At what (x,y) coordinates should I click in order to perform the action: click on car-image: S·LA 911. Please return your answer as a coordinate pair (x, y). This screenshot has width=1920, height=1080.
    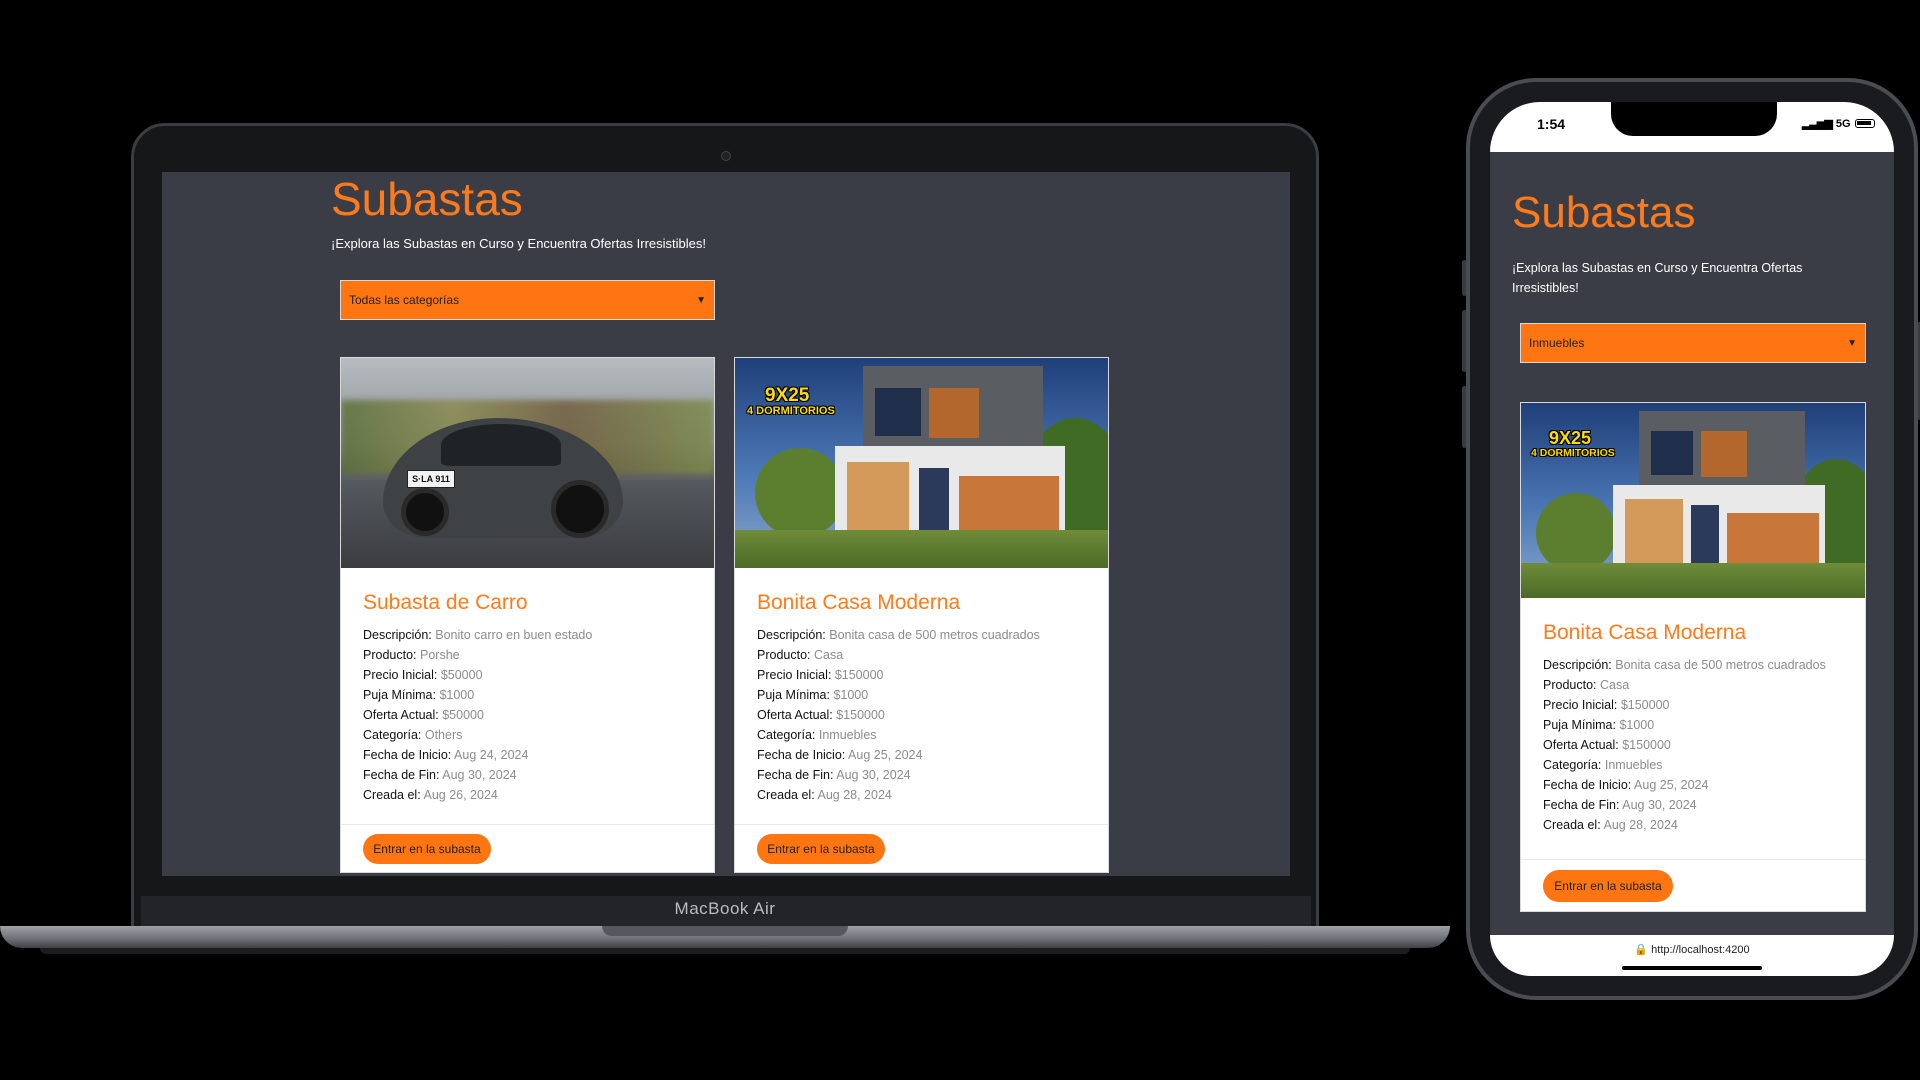
    Looking at the image, I should click on (527, 463).